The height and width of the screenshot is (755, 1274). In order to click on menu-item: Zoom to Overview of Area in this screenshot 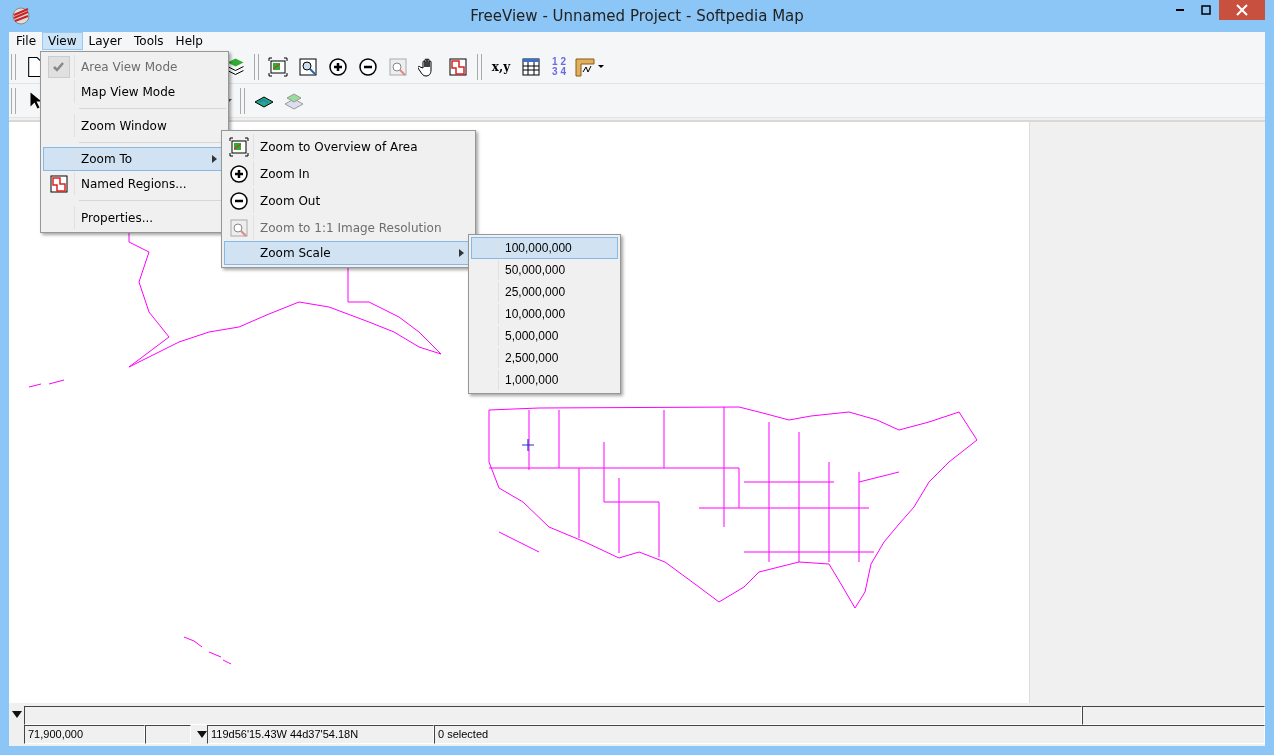, I will do `click(348, 146)`.